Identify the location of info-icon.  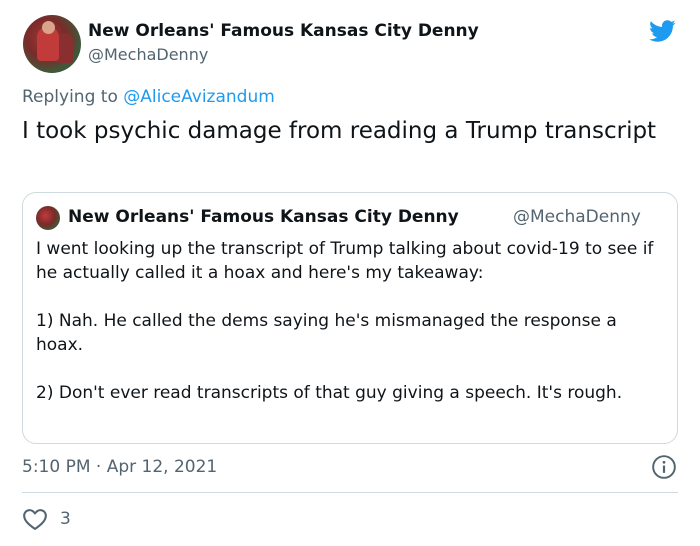
(664, 467).